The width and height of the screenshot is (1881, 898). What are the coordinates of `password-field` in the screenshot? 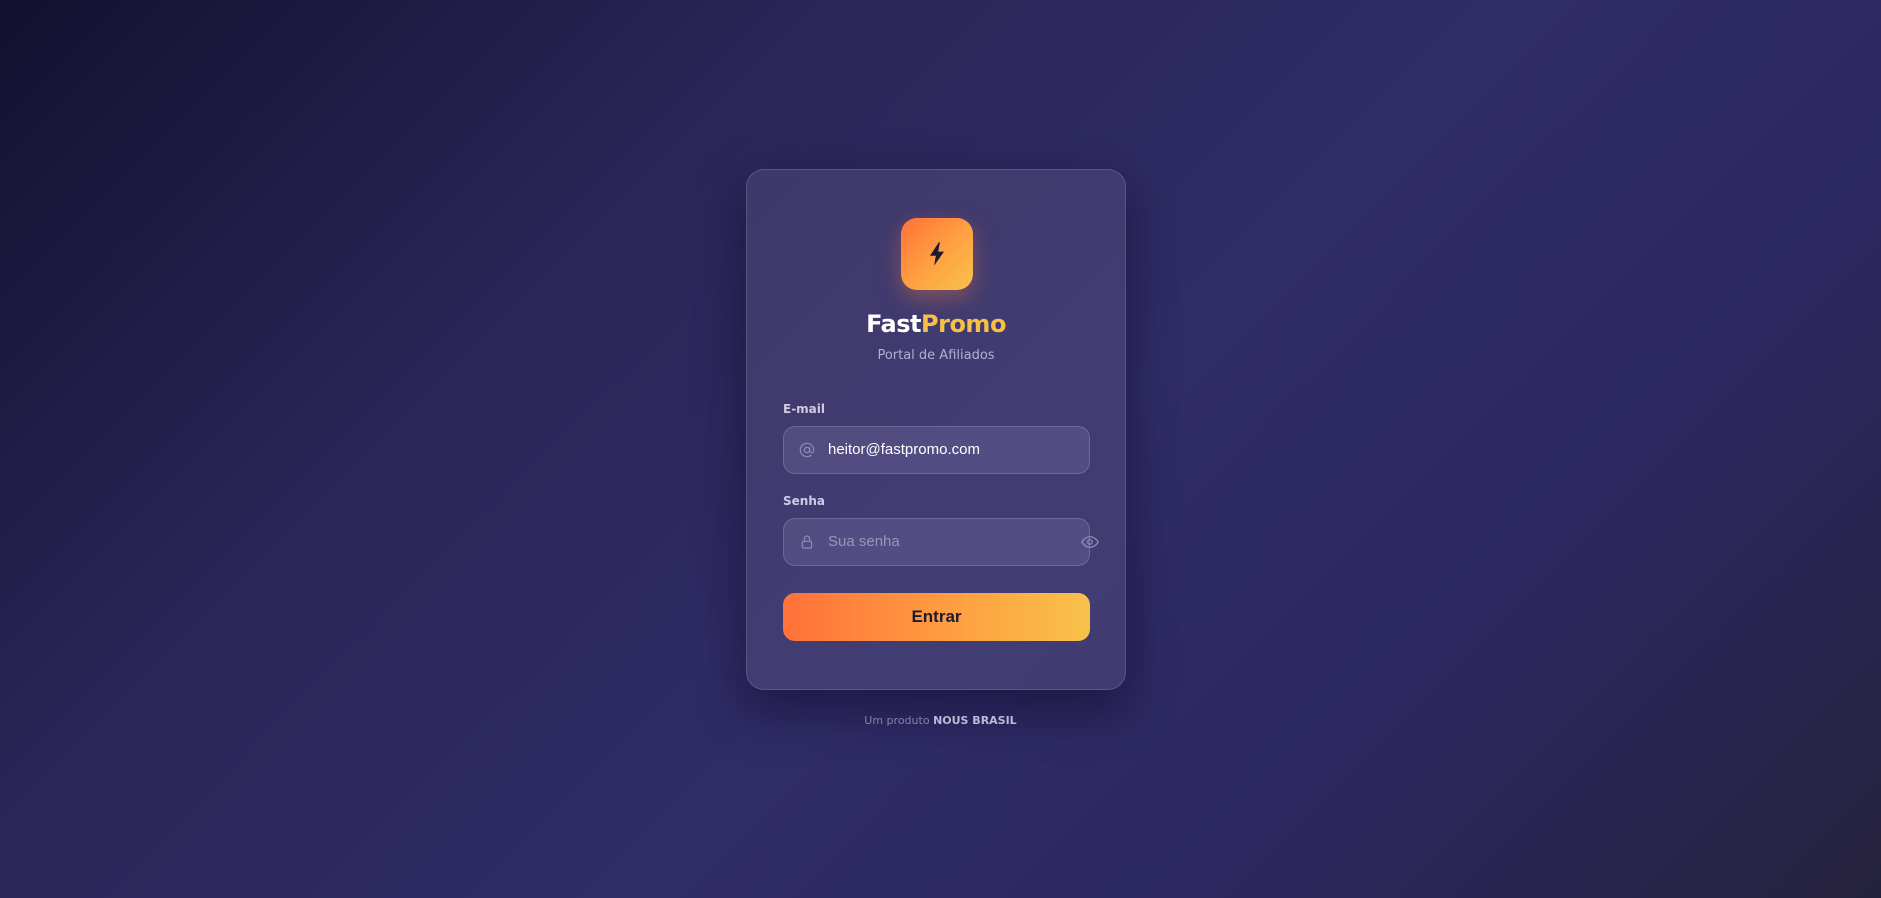 It's located at (941, 542).